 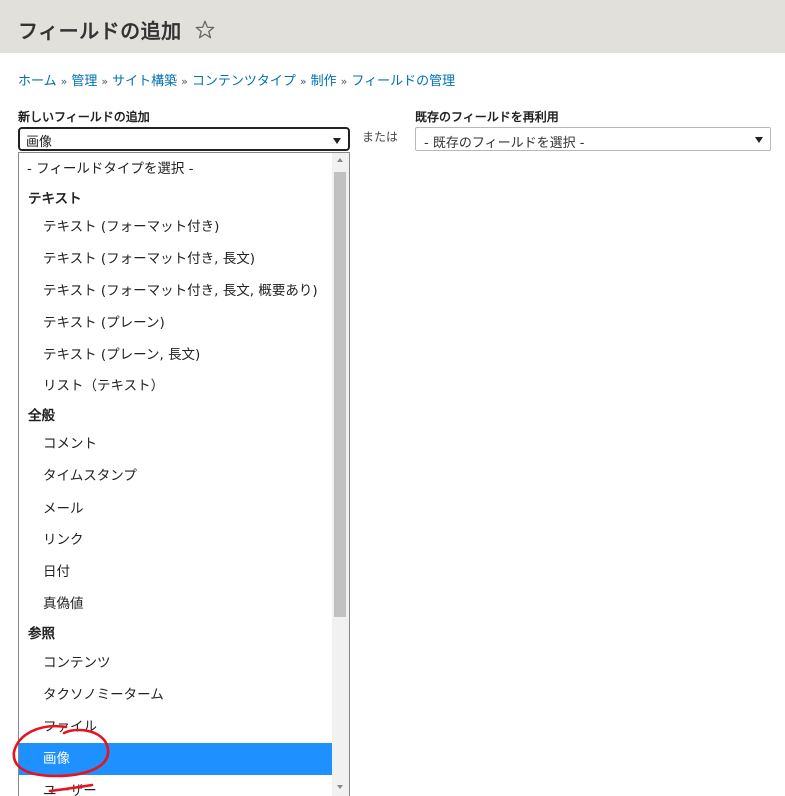 I want to click on breadcrumb-link-admin: 管理, so click(x=84, y=81).